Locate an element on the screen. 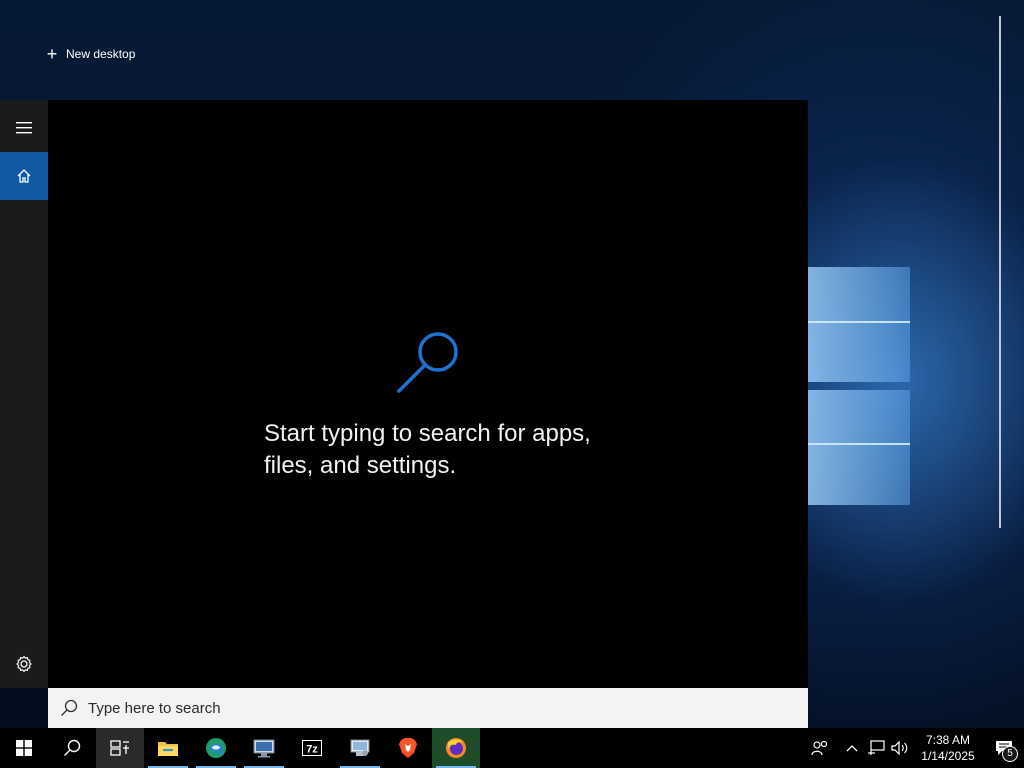 This screenshot has height=768, width=1024. new-desktop-label: New desktop is located at coordinates (101, 54).